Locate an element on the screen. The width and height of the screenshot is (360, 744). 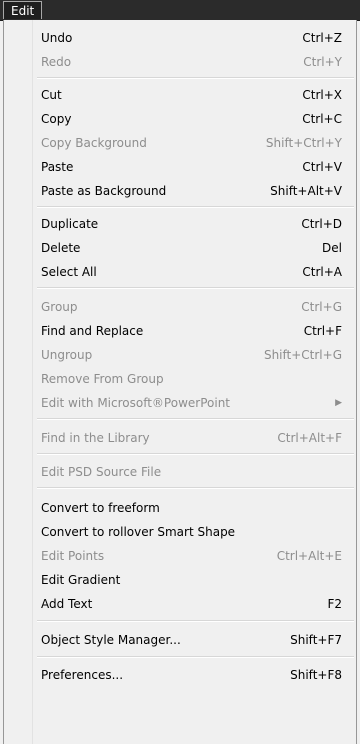
menu-item-edit-gradient: Edit Gradient is located at coordinates (180, 580).